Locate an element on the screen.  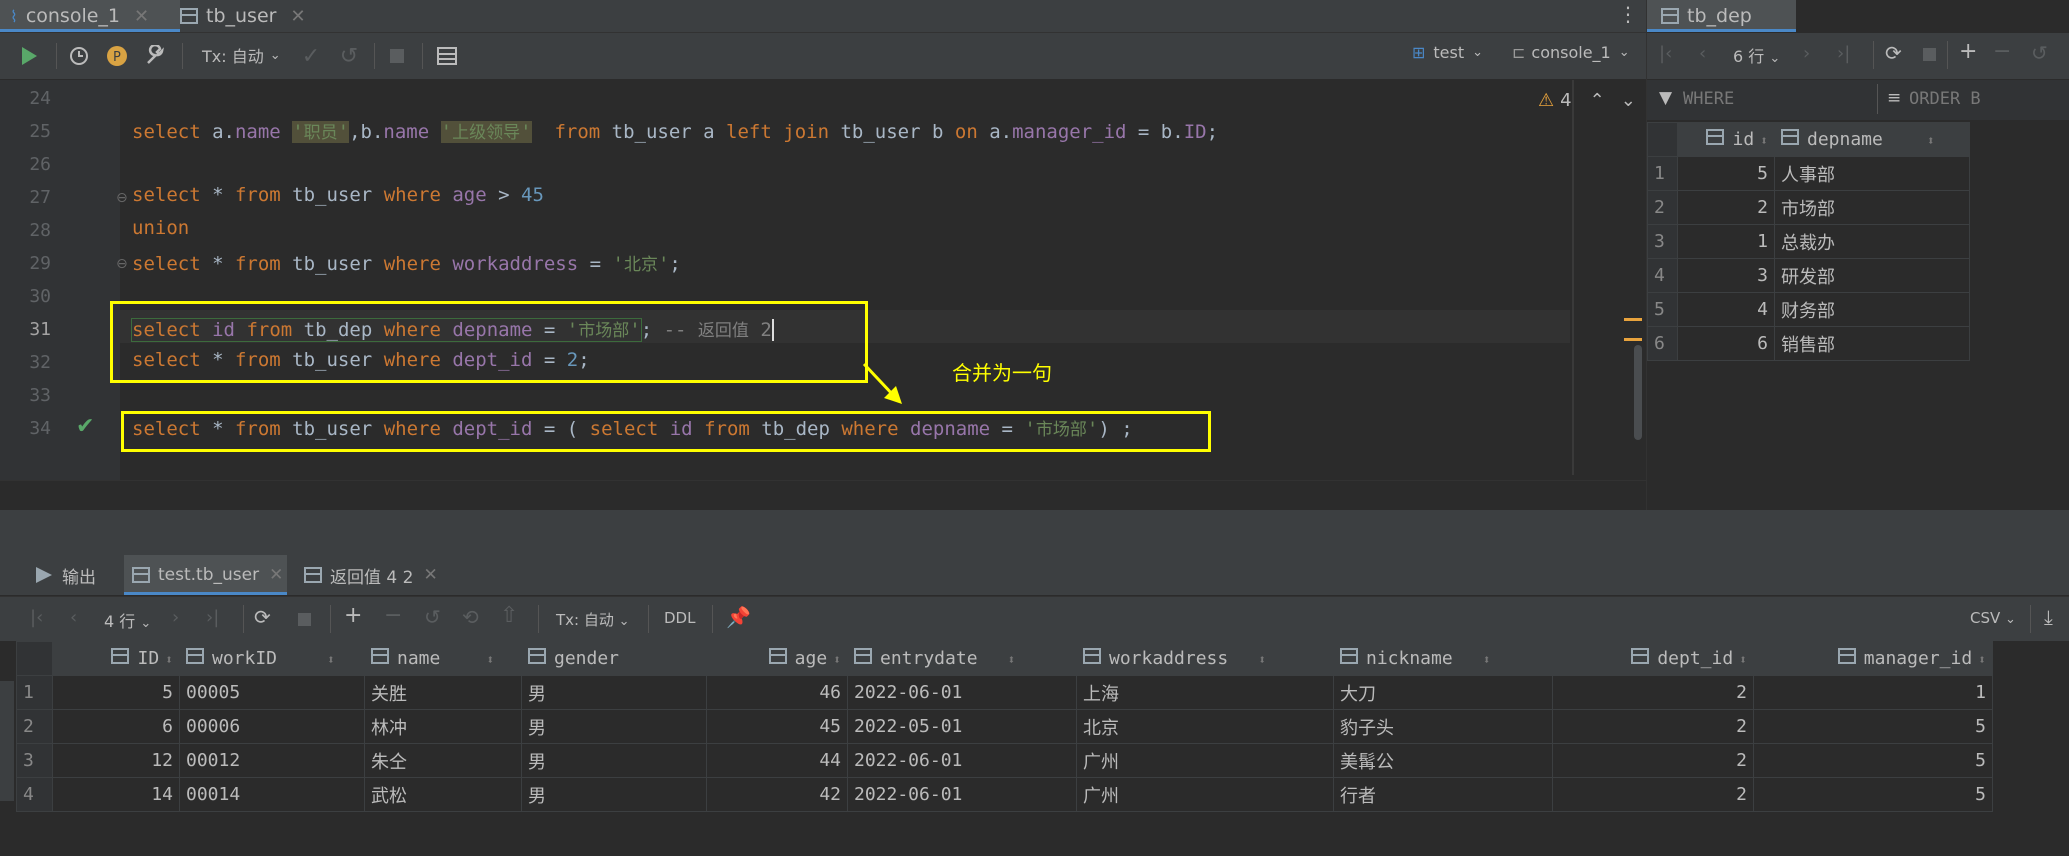
table-row: 4 3 研发部 is located at coordinates (1808, 275).